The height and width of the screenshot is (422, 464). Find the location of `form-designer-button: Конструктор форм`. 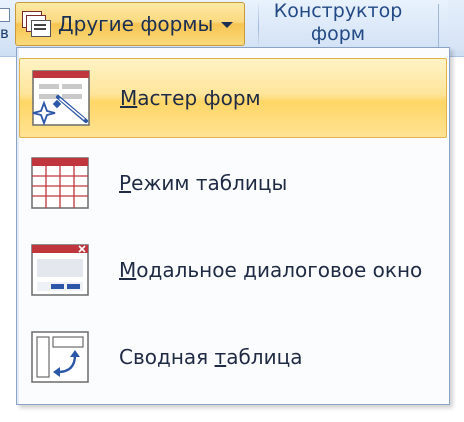

form-designer-button: Конструктор форм is located at coordinates (338, 25).